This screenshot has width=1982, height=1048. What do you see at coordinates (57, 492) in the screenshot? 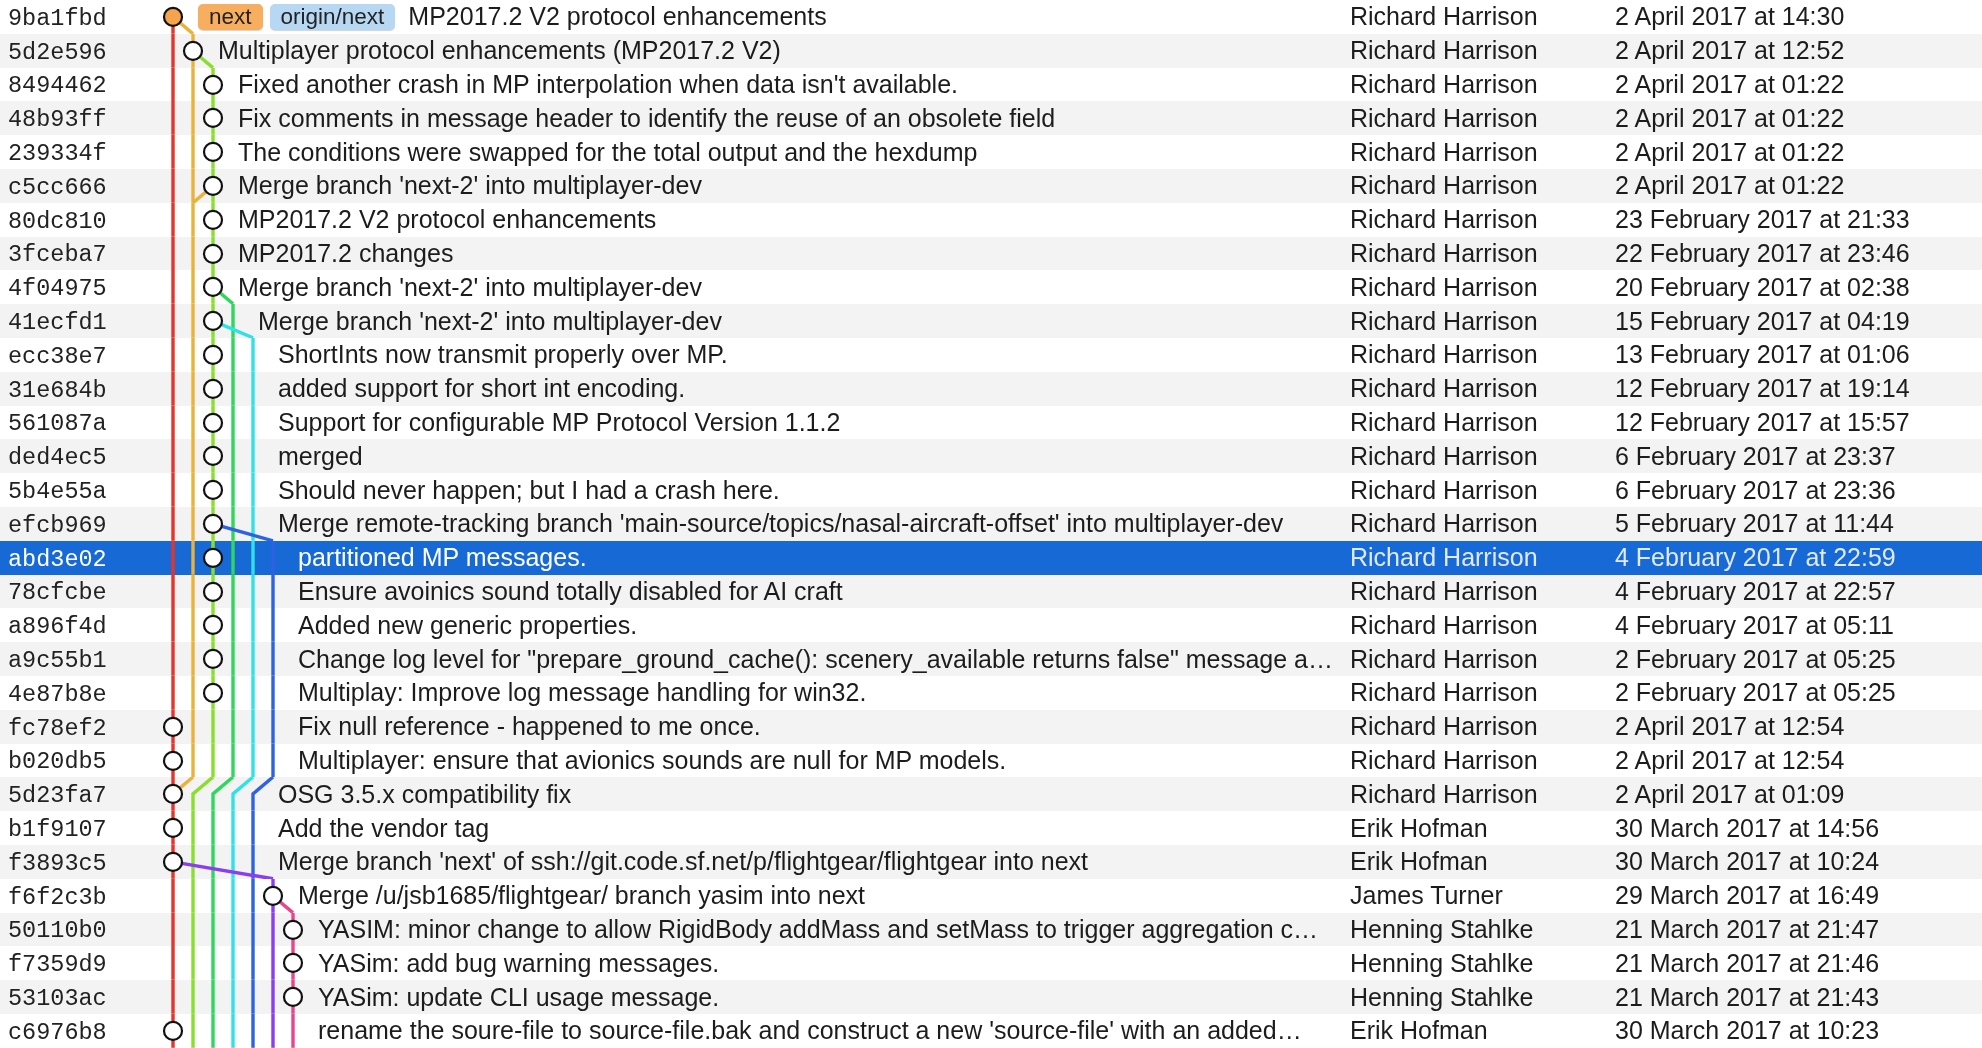
I see `commit-hash: 5b4e55a` at bounding box center [57, 492].